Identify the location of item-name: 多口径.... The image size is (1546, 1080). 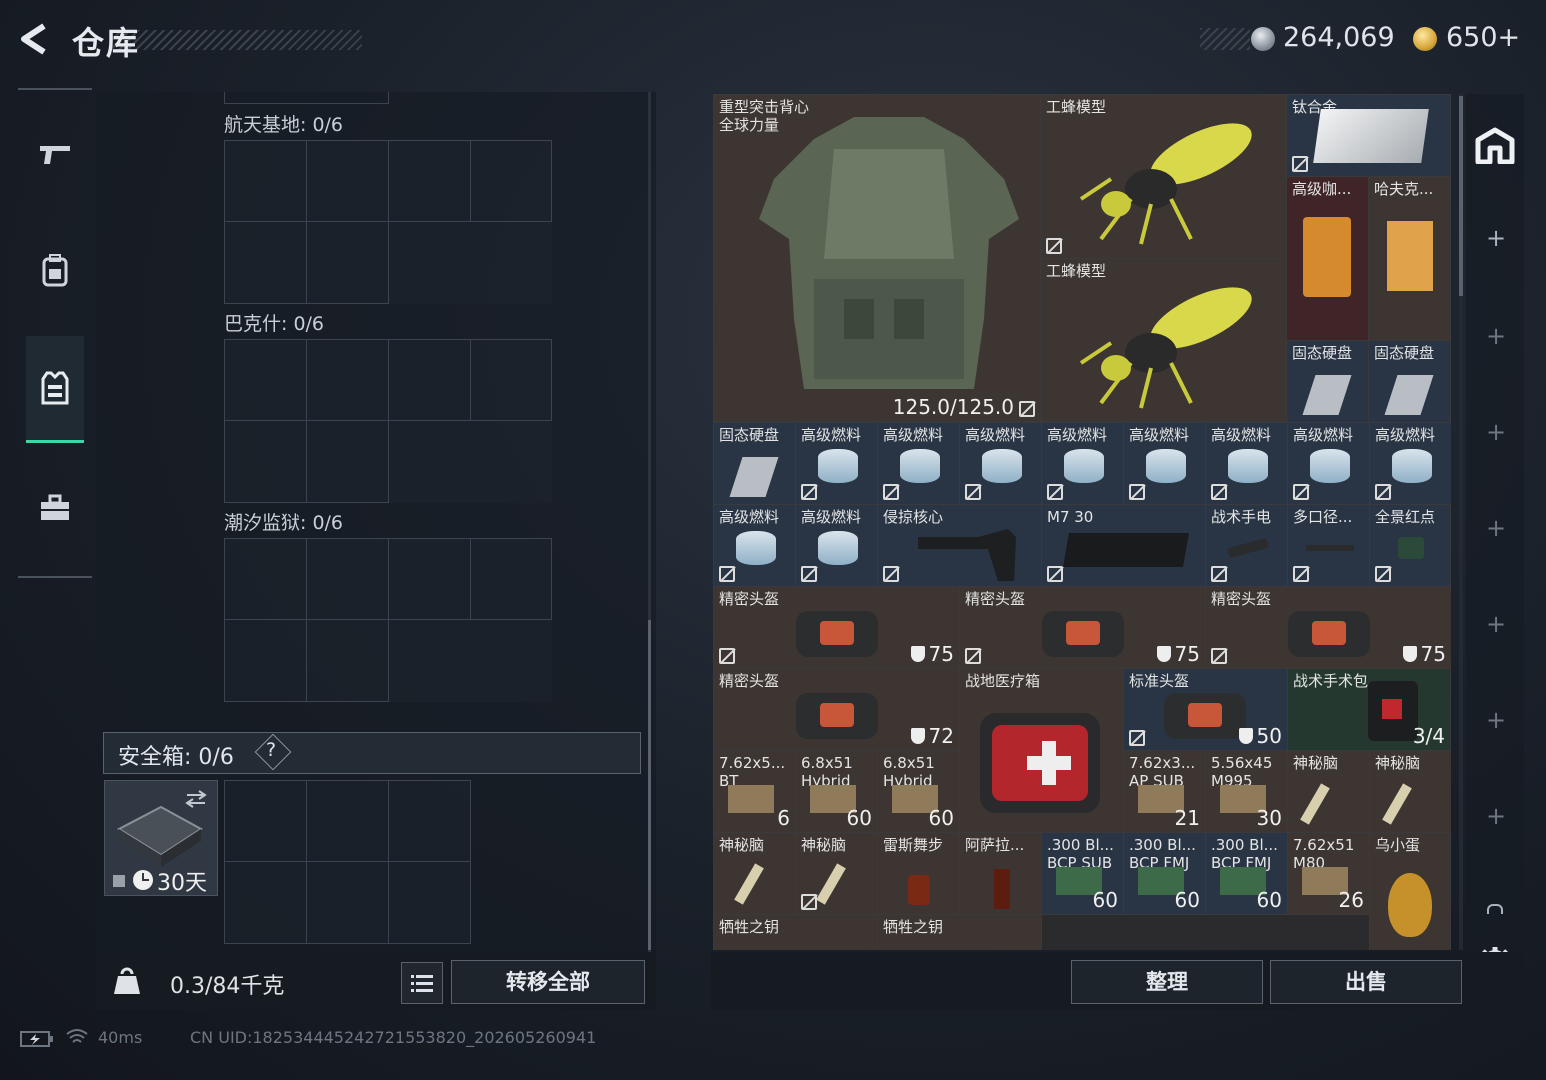
(1323, 517).